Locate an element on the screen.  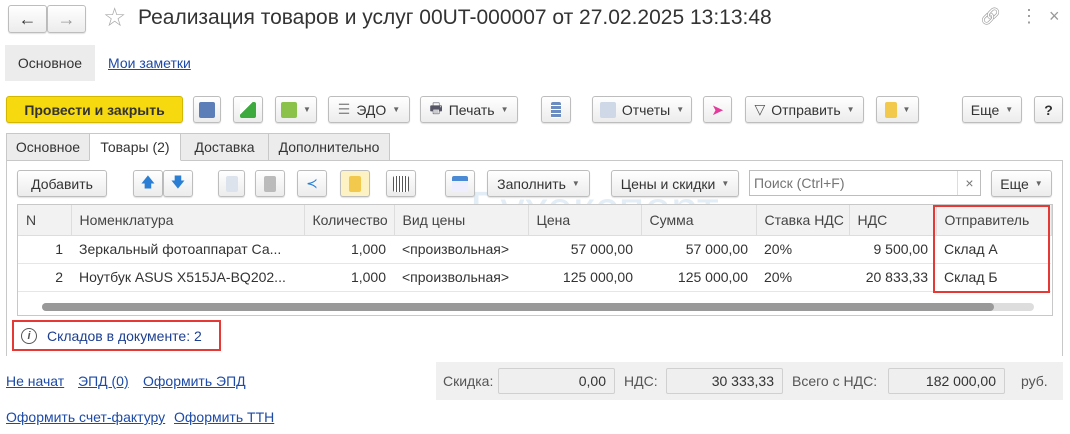
col-n: N is located at coordinates (45, 220).